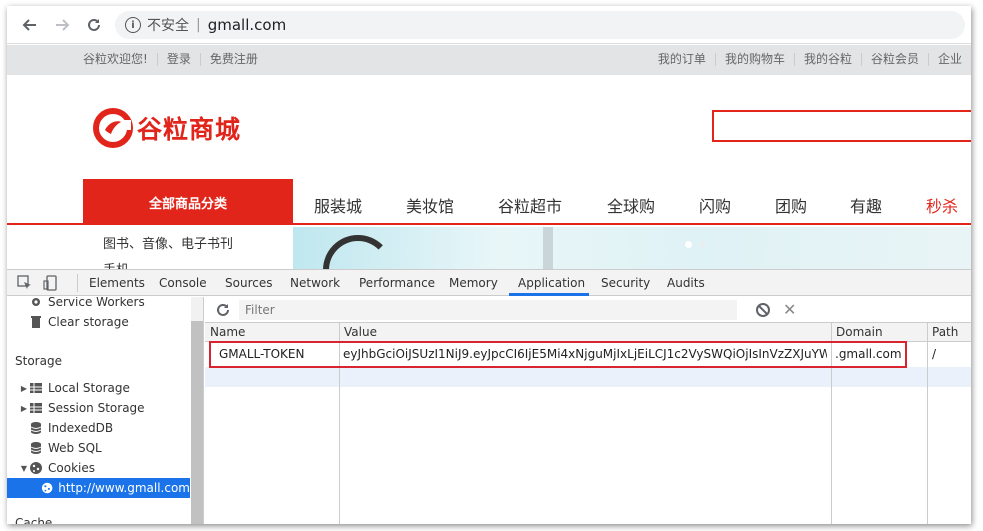 This screenshot has height=531, width=983. I want to click on sidebar-item-local-storage: ▶ Local Storage, so click(110, 388).